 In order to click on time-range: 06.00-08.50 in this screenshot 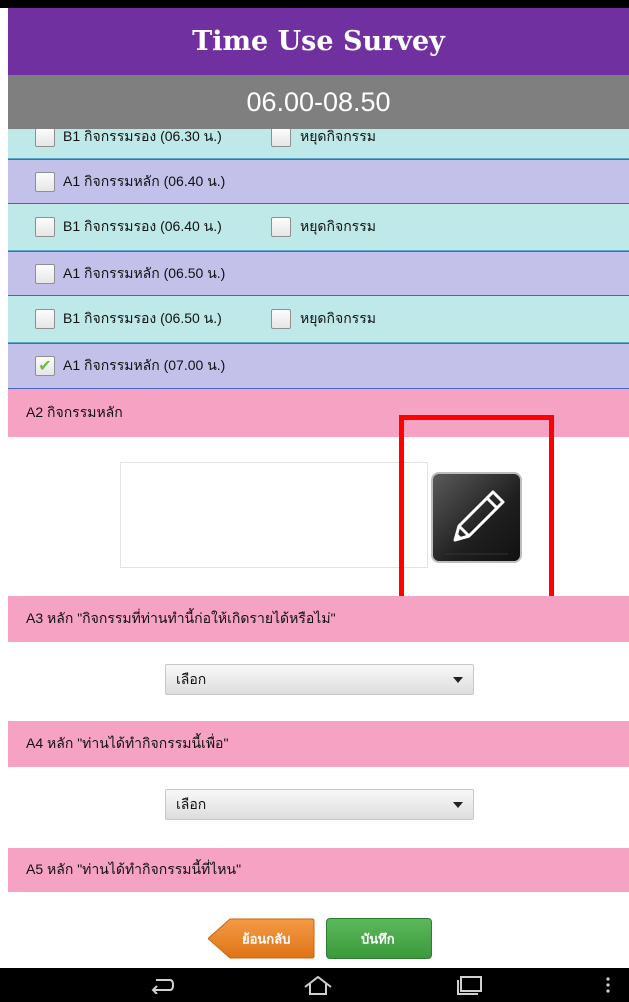, I will do `click(318, 101)`.